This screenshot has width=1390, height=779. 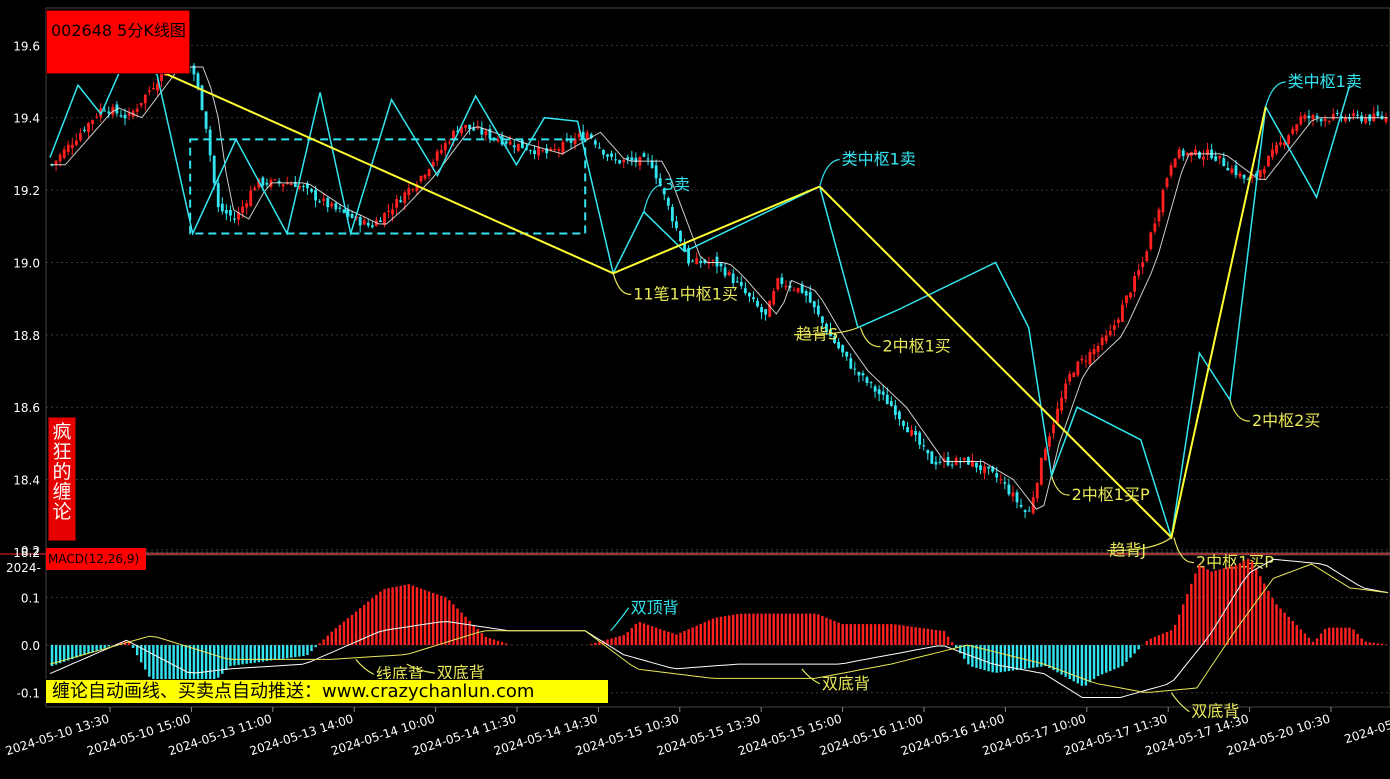 I want to click on macd-axis-date-fragment: 2024-, so click(x=23, y=568).